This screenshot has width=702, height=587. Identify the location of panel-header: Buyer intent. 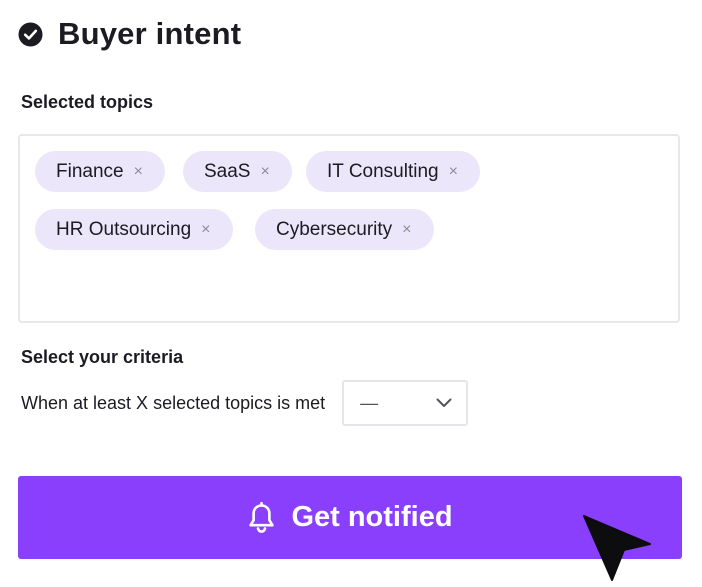
(129, 34).